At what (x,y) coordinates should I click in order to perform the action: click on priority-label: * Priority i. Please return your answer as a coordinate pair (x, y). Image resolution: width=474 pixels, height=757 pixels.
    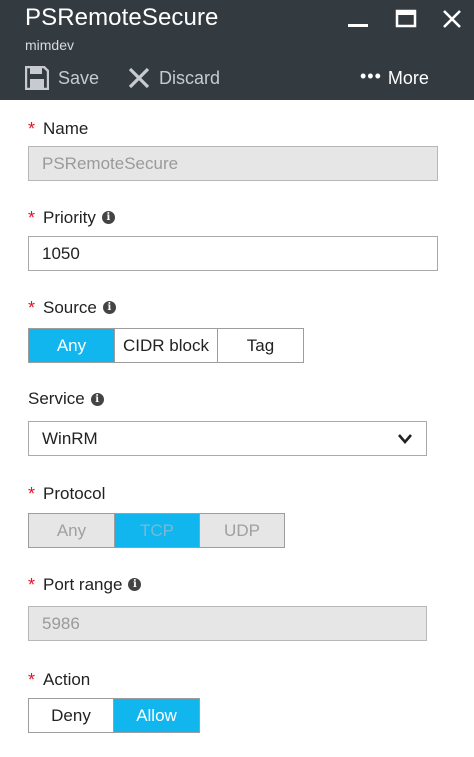
    Looking at the image, I should click on (71, 217).